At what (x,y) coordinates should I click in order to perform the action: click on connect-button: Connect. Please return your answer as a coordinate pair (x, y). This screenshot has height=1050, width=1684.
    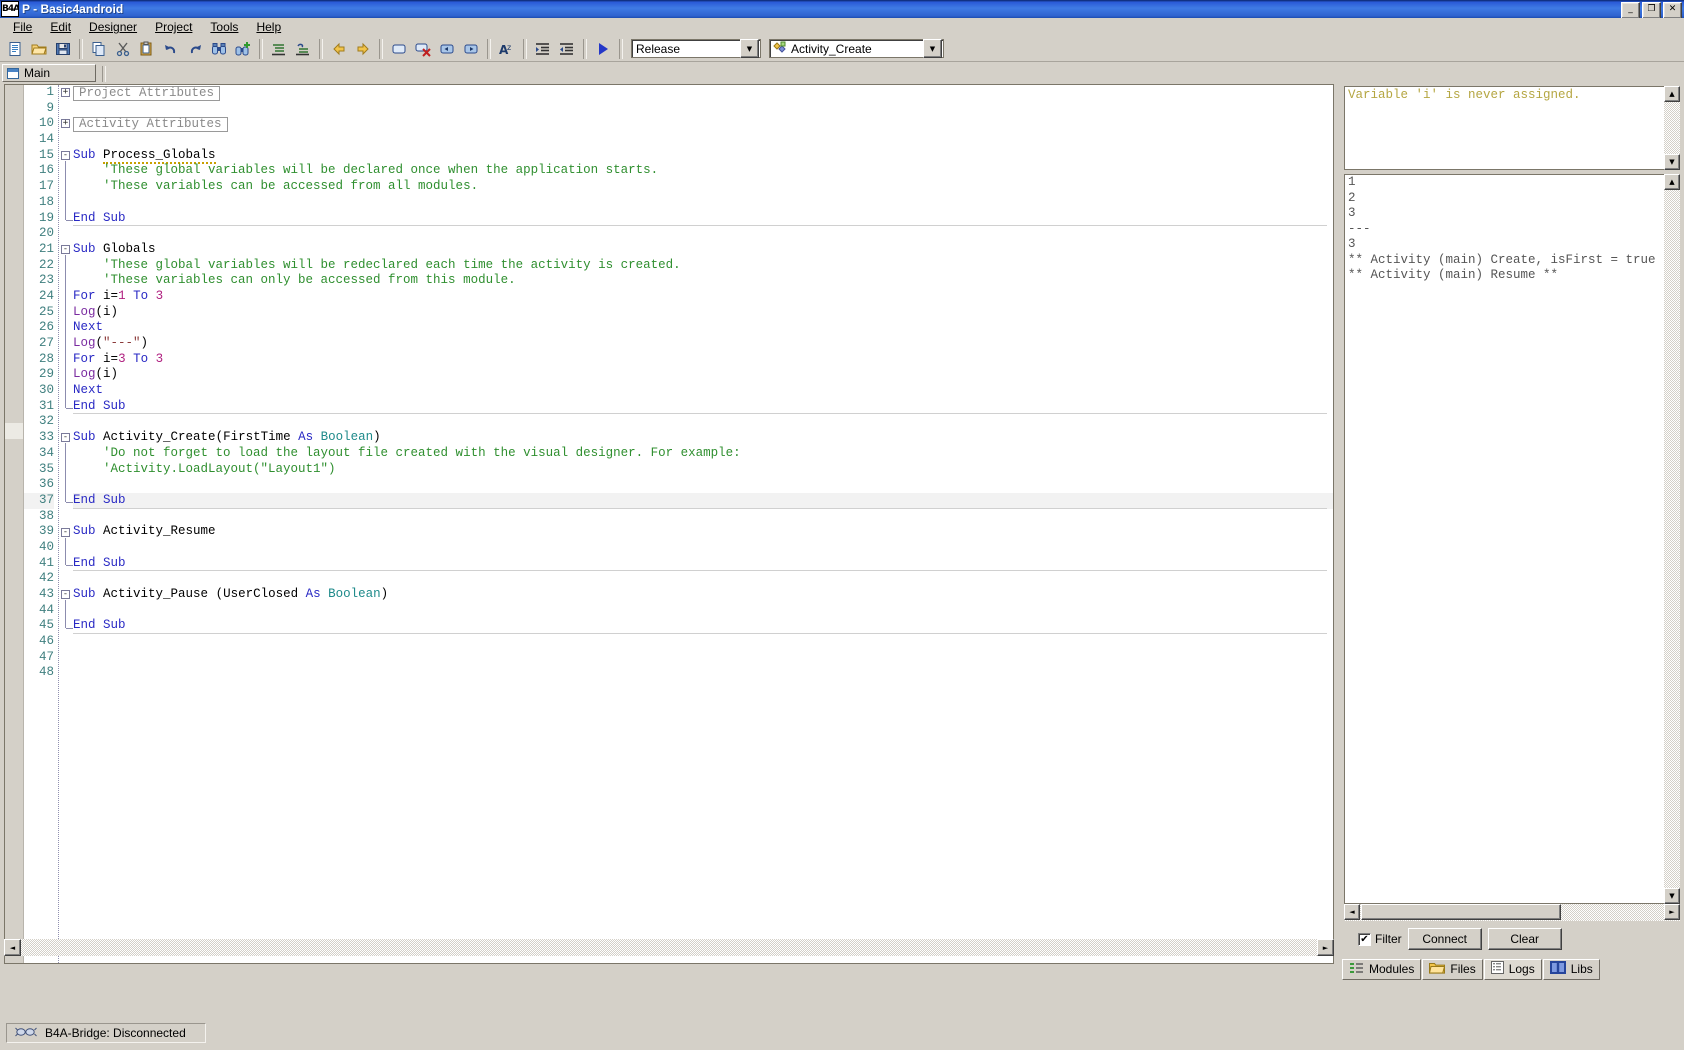
    Looking at the image, I should click on (1444, 939).